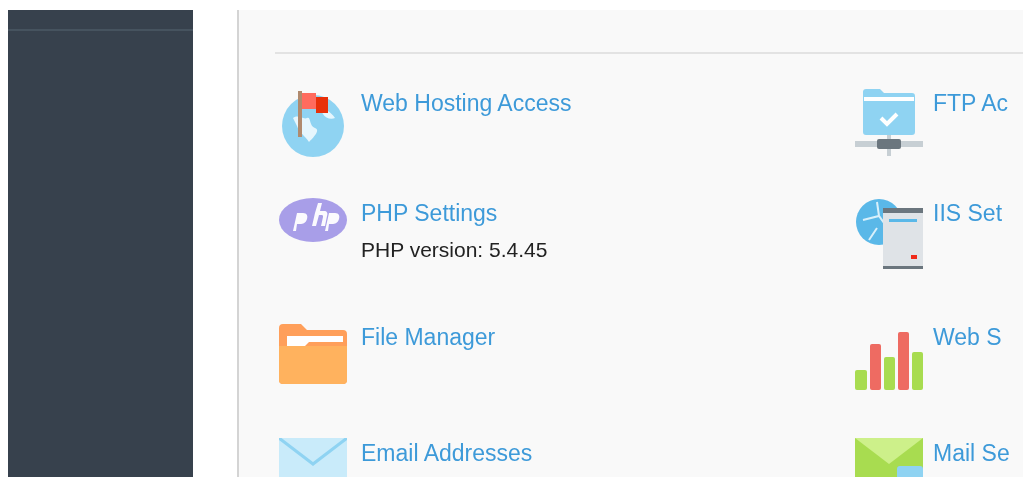 This screenshot has height=477, width=1023. What do you see at coordinates (889, 234) in the screenshot?
I see `globe-server-icon` at bounding box center [889, 234].